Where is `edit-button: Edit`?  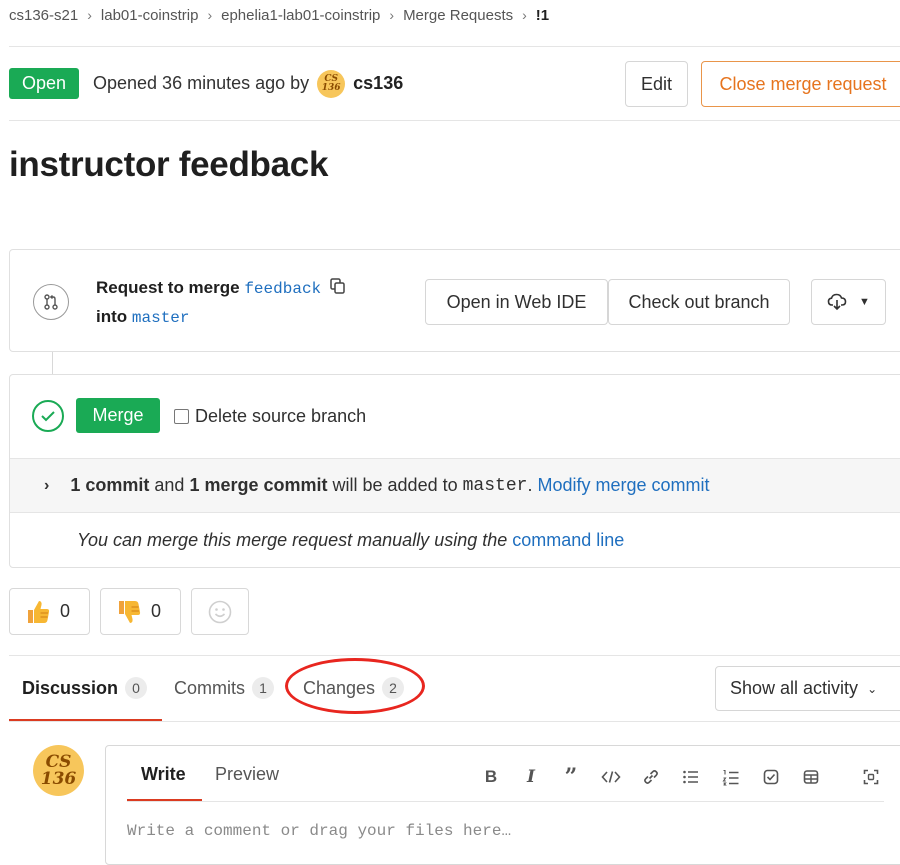 edit-button: Edit is located at coordinates (656, 84).